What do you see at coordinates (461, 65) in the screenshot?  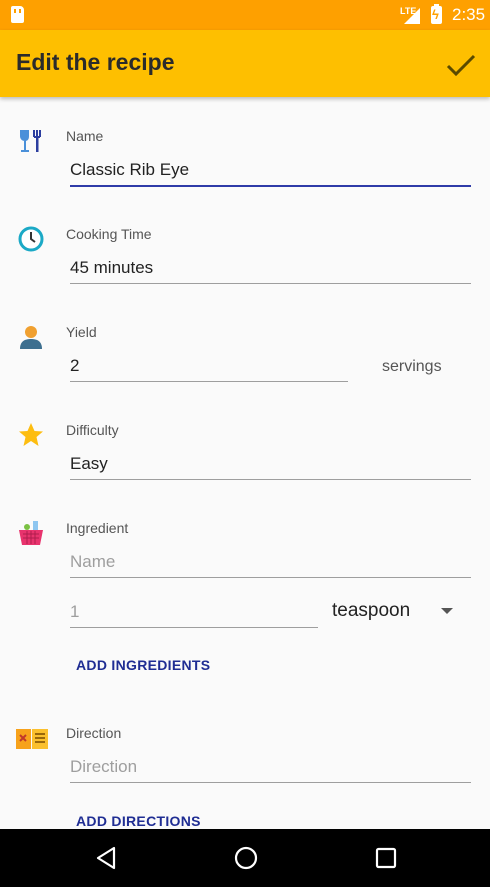 I see `check-icon` at bounding box center [461, 65].